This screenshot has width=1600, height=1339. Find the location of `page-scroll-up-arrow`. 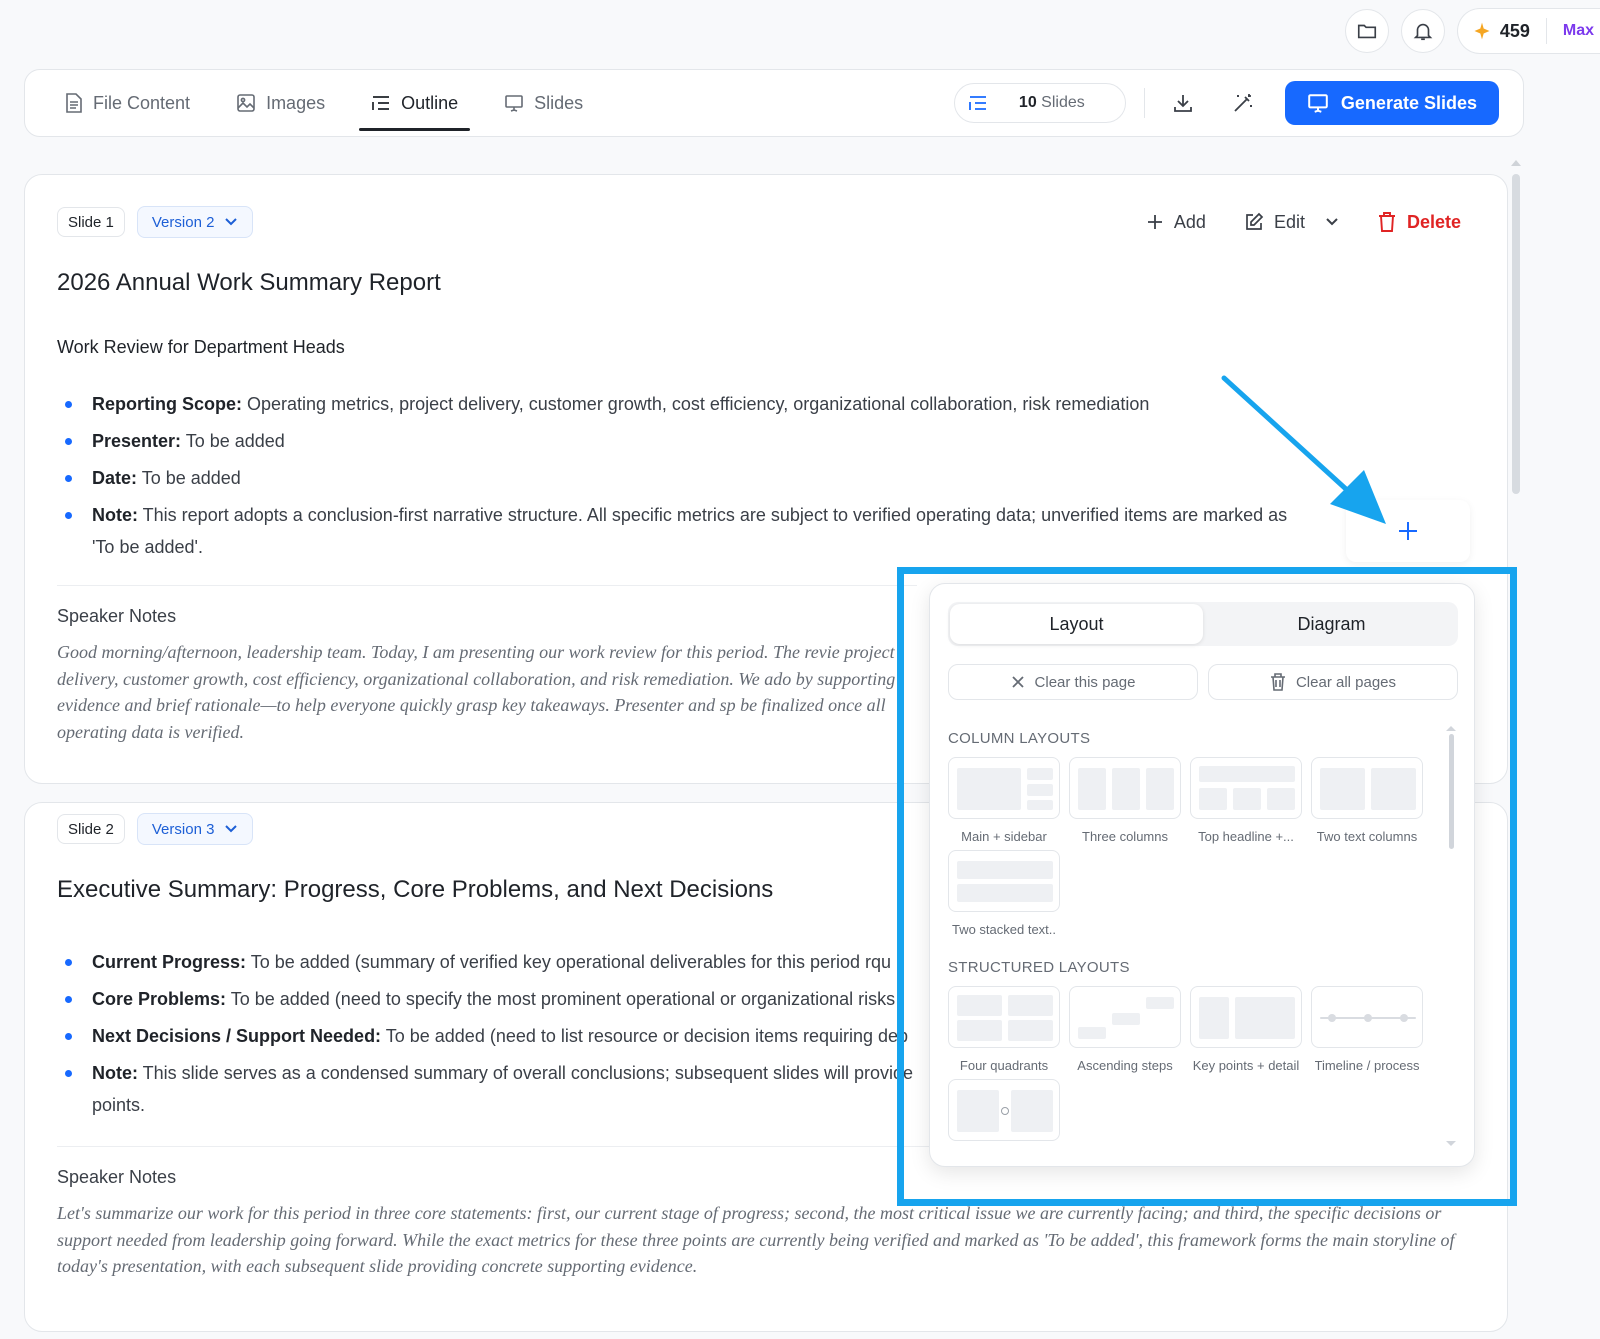

page-scroll-up-arrow is located at coordinates (1516, 163).